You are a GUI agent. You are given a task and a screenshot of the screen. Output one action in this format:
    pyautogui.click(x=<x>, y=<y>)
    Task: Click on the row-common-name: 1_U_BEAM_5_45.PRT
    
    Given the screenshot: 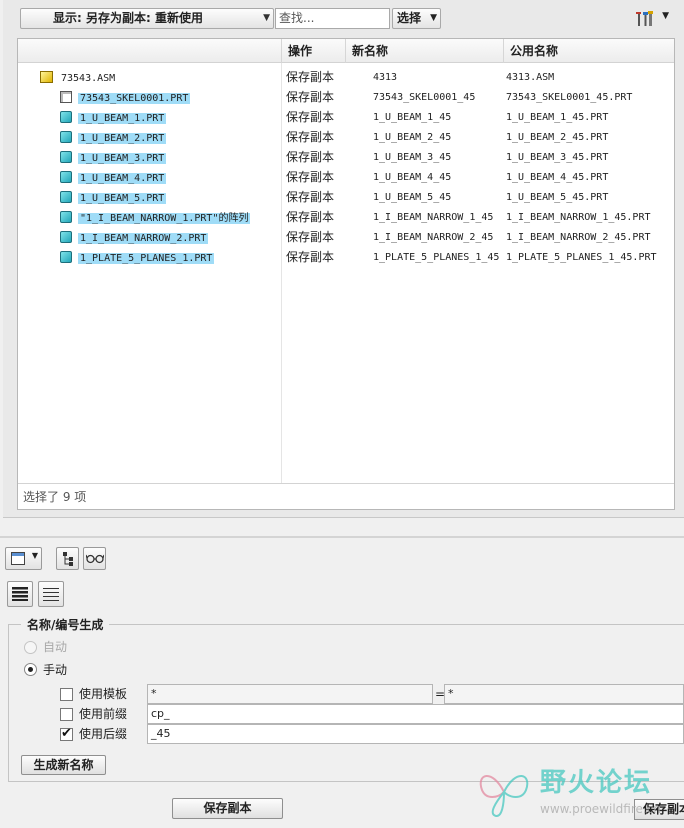 What is the action you would take?
    pyautogui.click(x=557, y=198)
    